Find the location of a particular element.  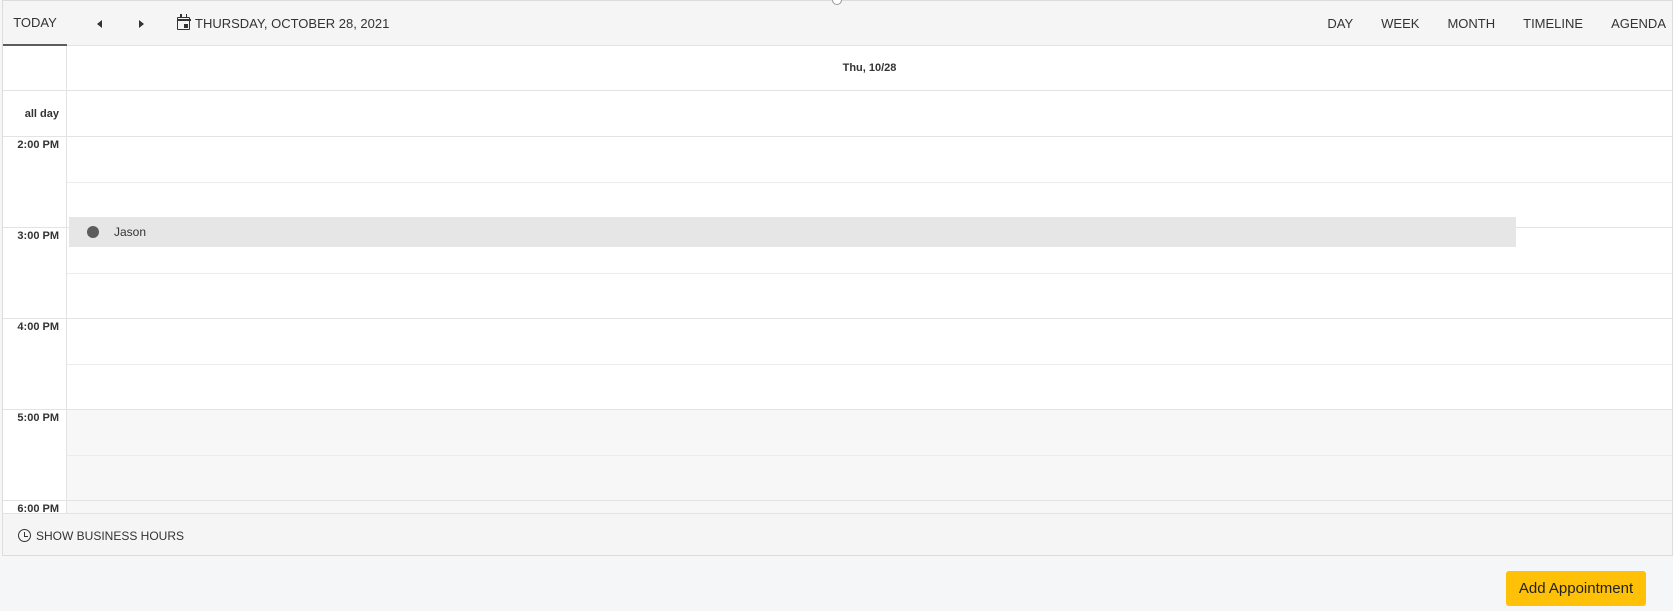

appointment-title: Jason is located at coordinates (130, 232).